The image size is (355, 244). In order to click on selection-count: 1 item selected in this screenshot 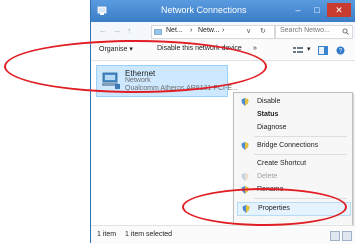, I will do `click(149, 234)`.